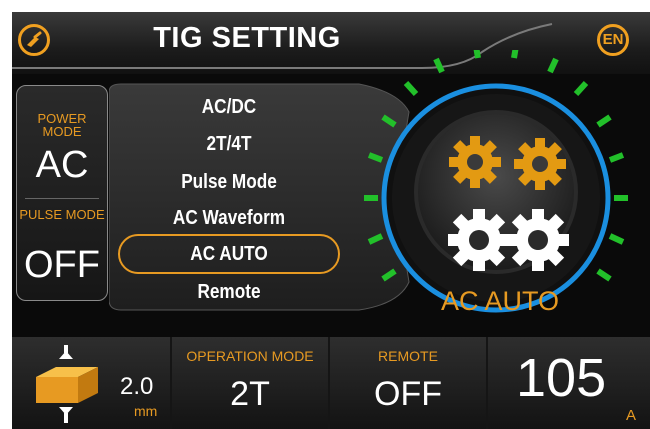 This screenshot has width=650, height=429. I want to click on menu-item-ac-waveform: AC Waveform, so click(228, 218).